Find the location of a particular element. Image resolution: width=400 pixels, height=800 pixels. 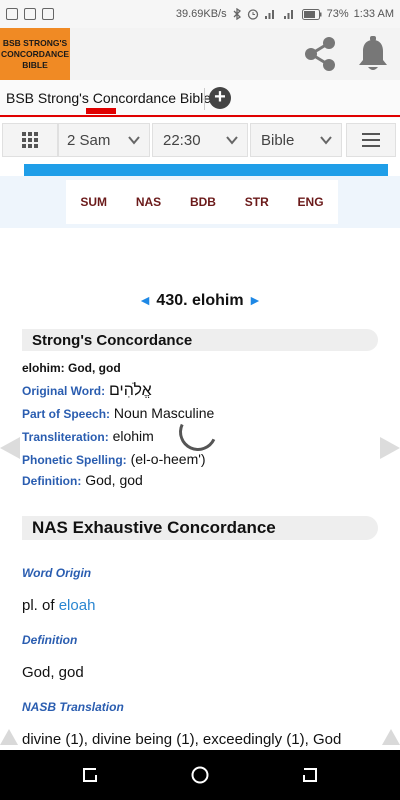

book-select-value: 2 Sam is located at coordinates (89, 140).